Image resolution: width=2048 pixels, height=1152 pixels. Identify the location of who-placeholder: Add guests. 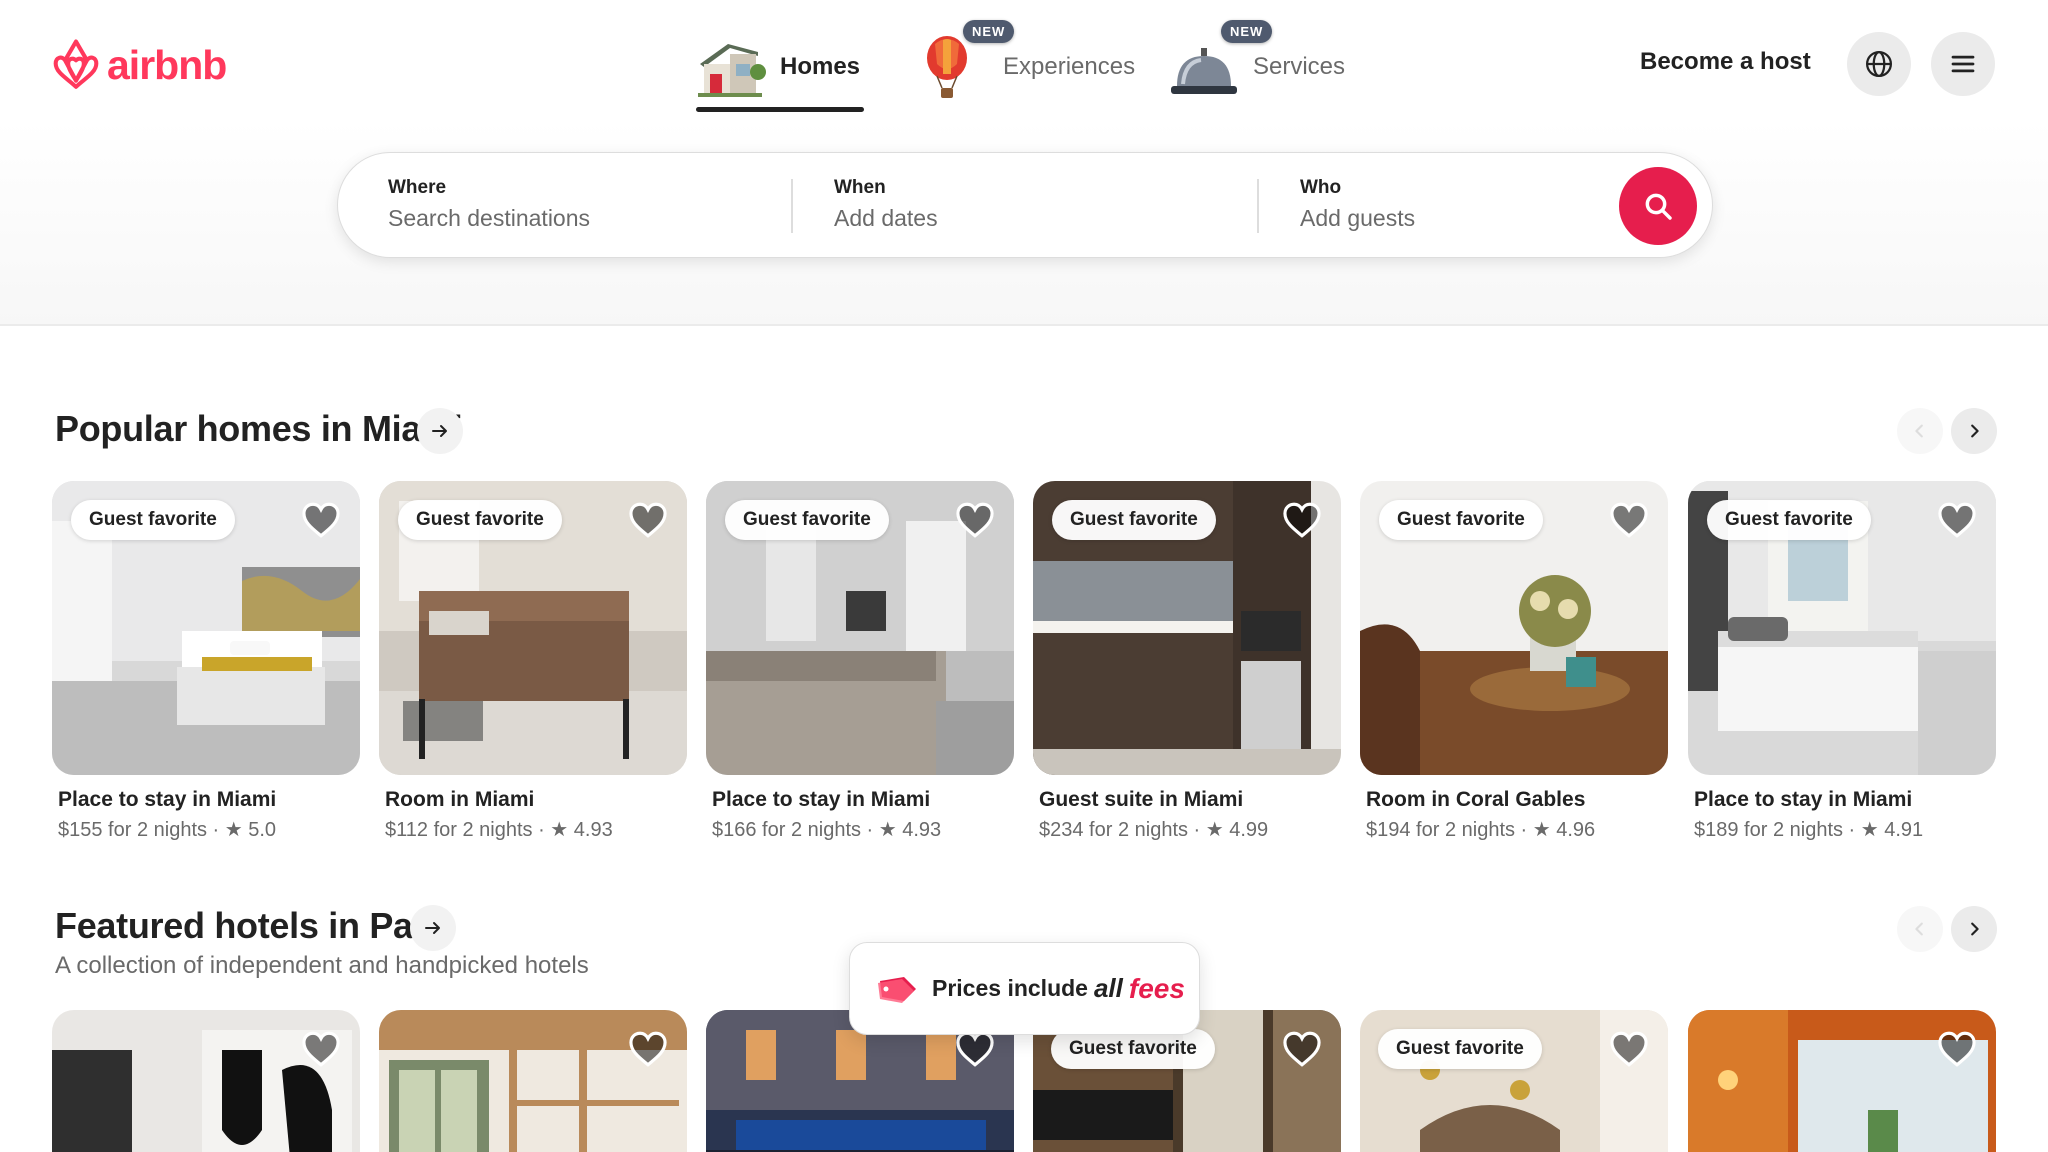
(1358, 218).